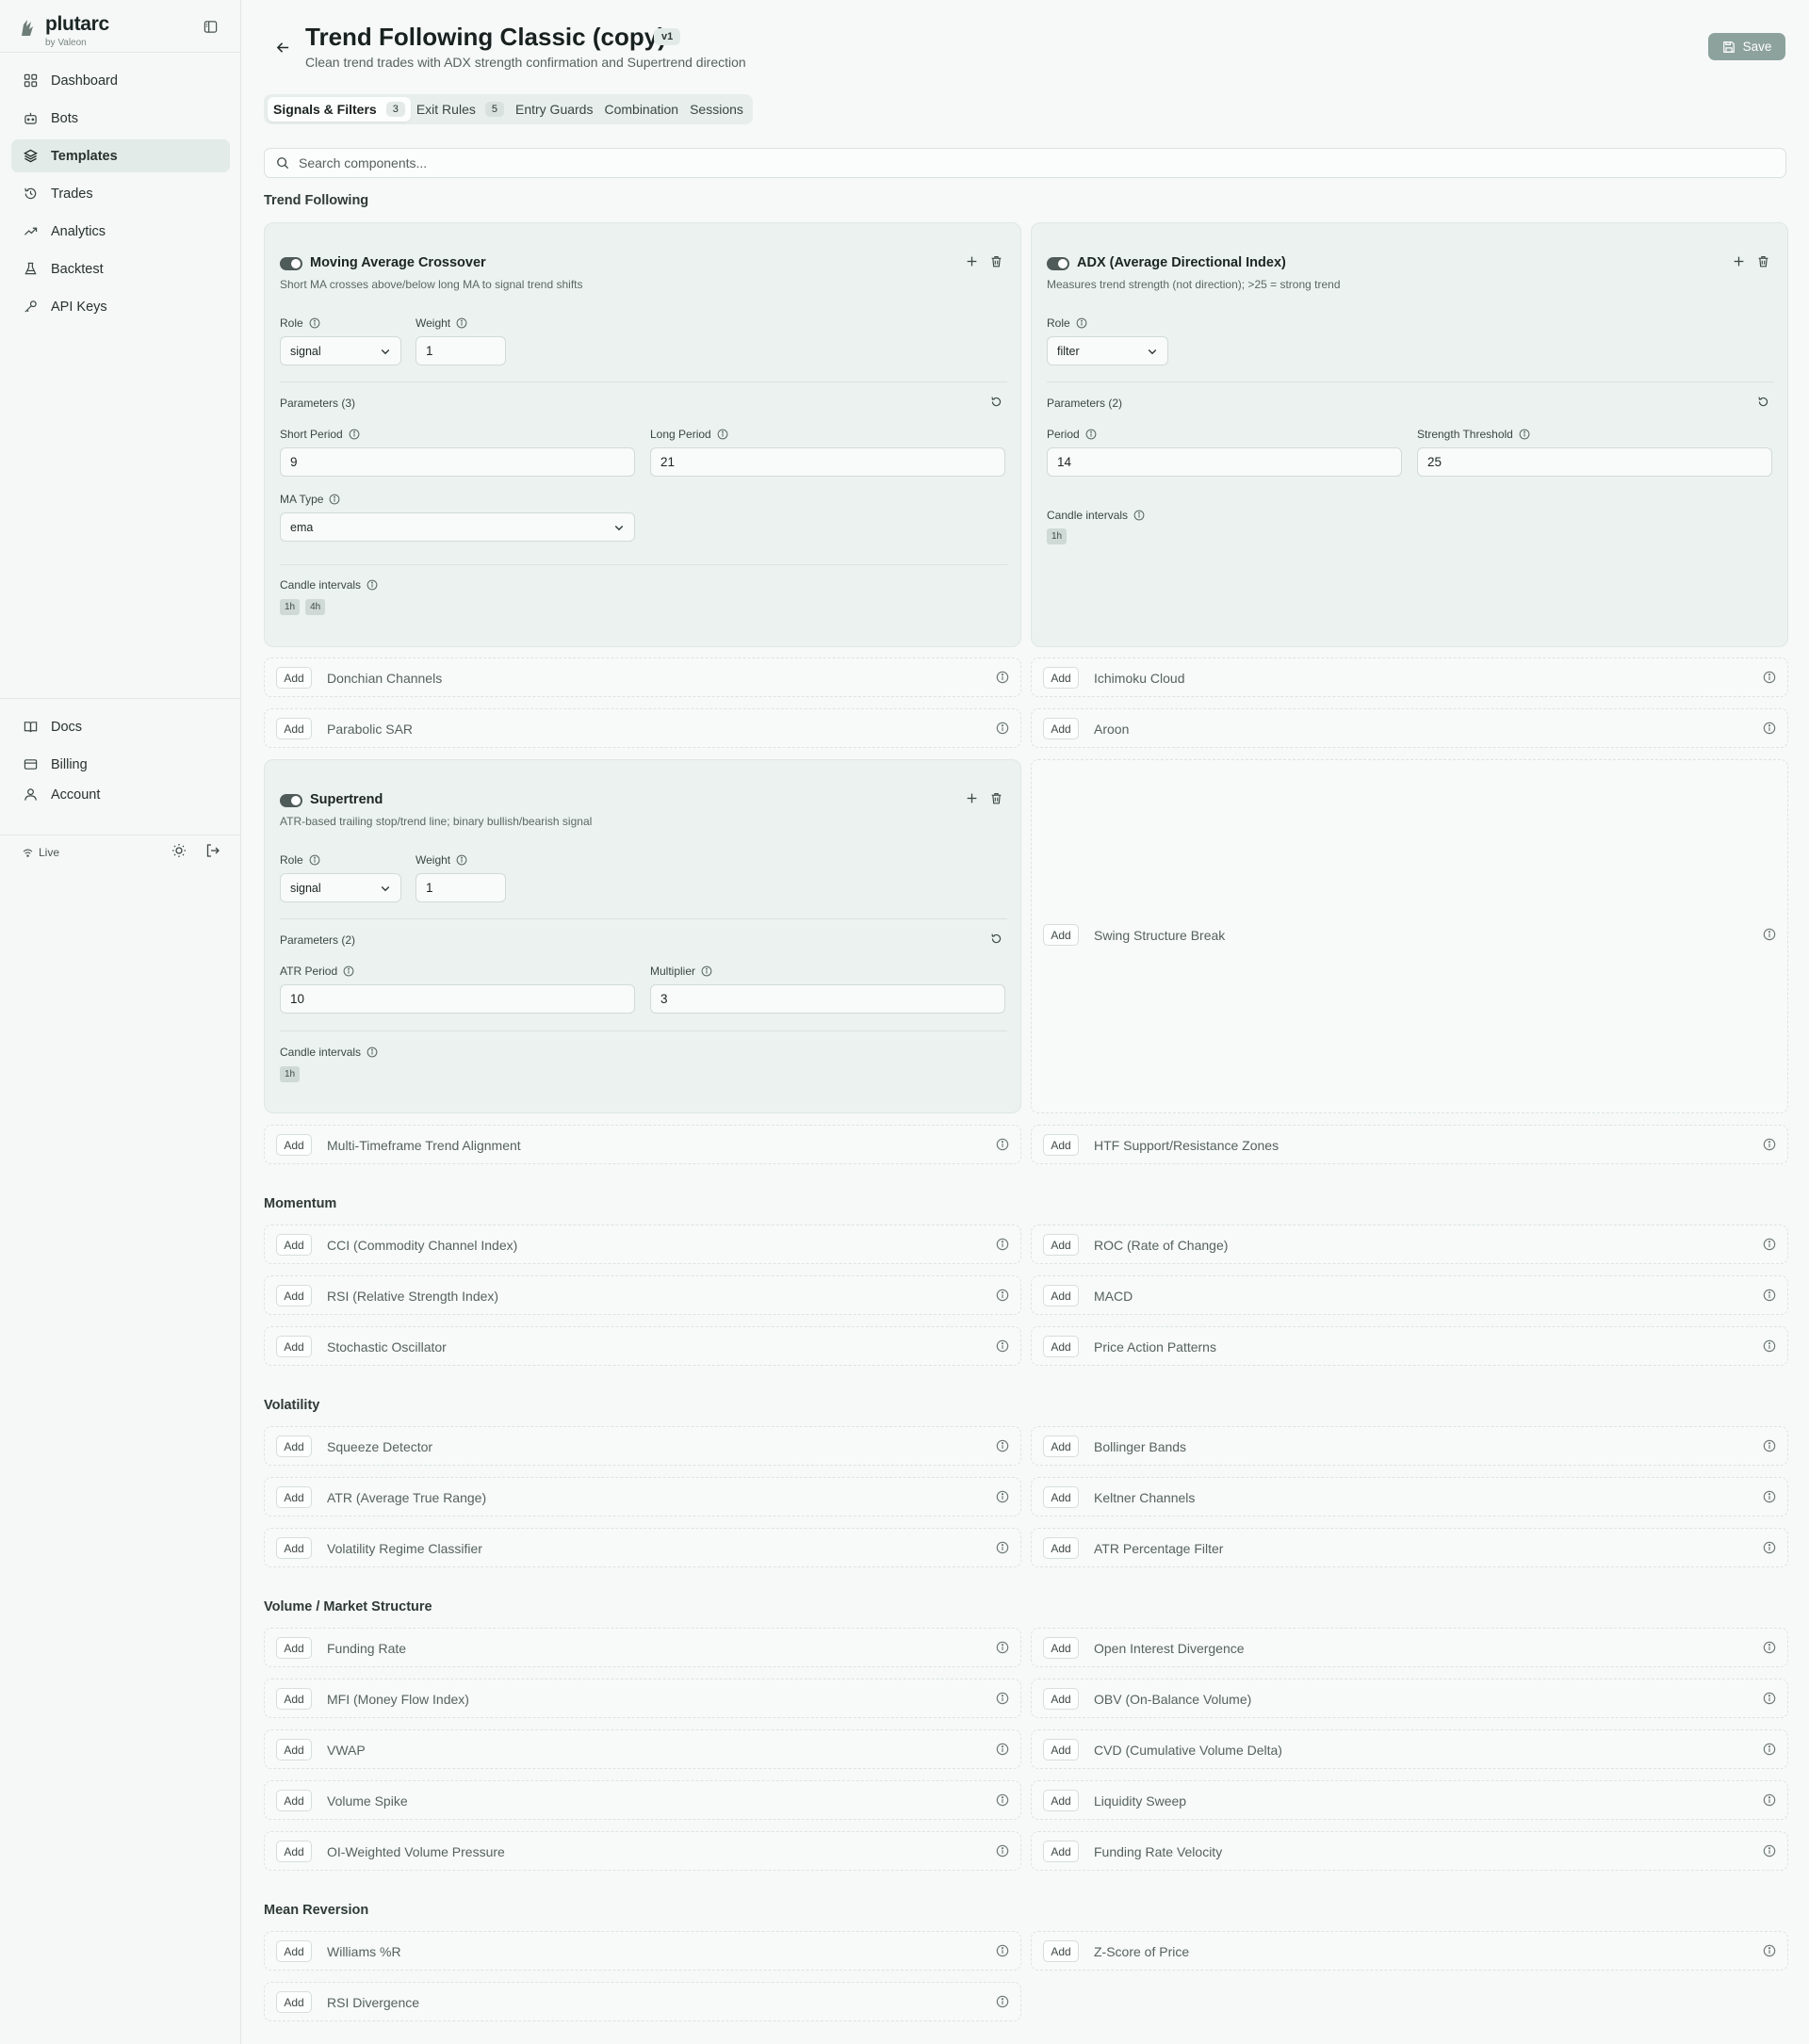 This screenshot has width=1809, height=2044. Describe the element at coordinates (554, 109) in the screenshot. I see `tab-entry-guards: Entry Guards` at that location.